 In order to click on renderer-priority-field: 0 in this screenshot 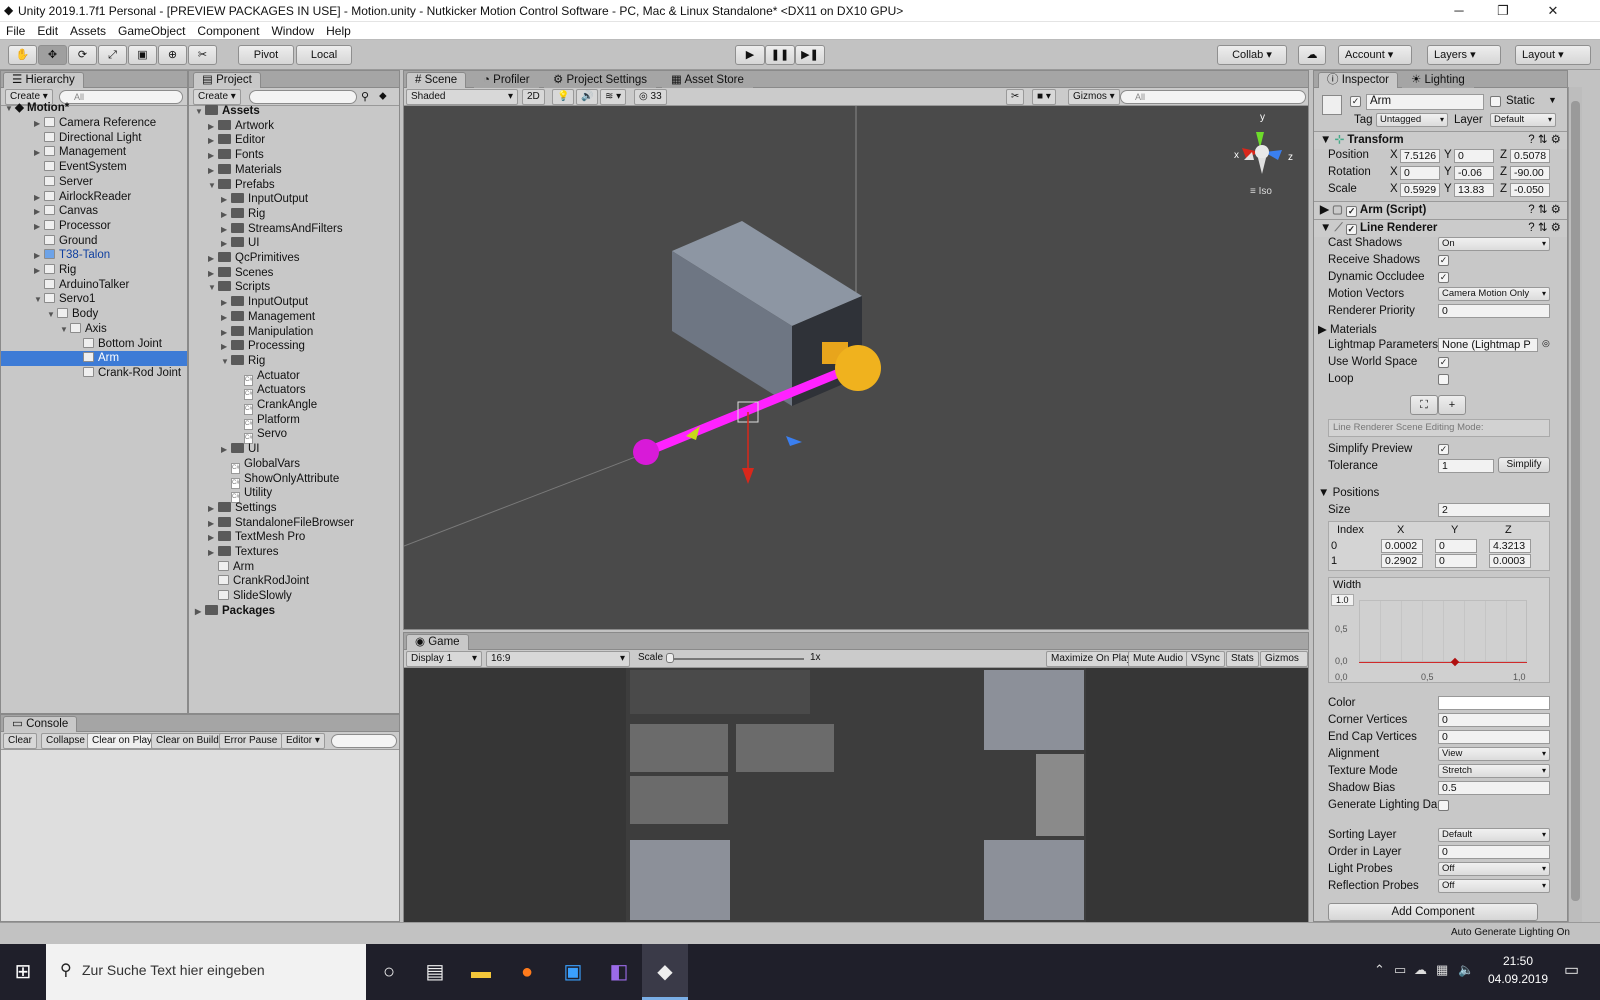, I will do `click(1494, 311)`.